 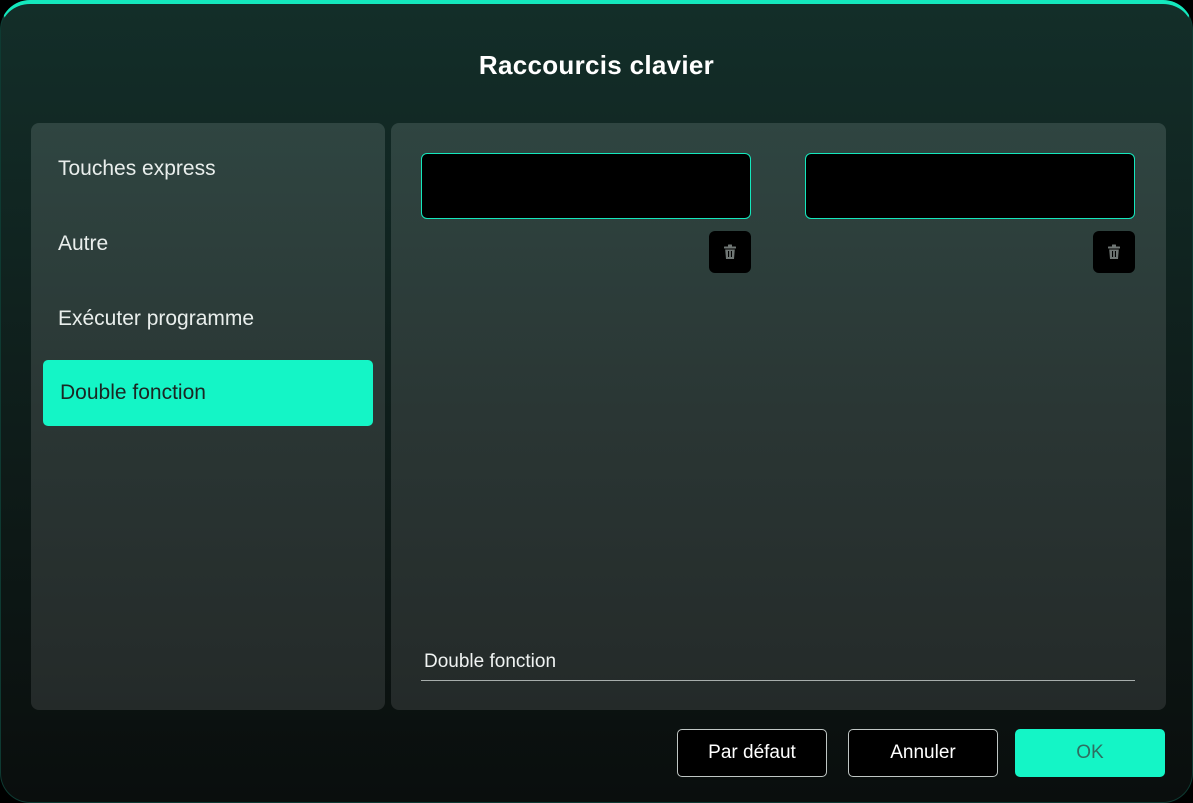 I want to click on dialog-title: Raccourcis clavier, so click(x=596, y=65).